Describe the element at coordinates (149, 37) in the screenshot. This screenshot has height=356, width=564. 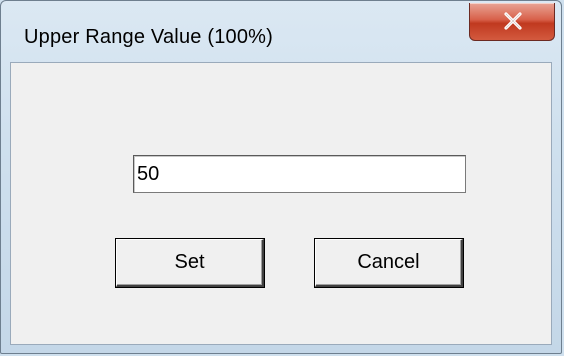
I see `dialog-title: Upper Range Value (100%)` at that location.